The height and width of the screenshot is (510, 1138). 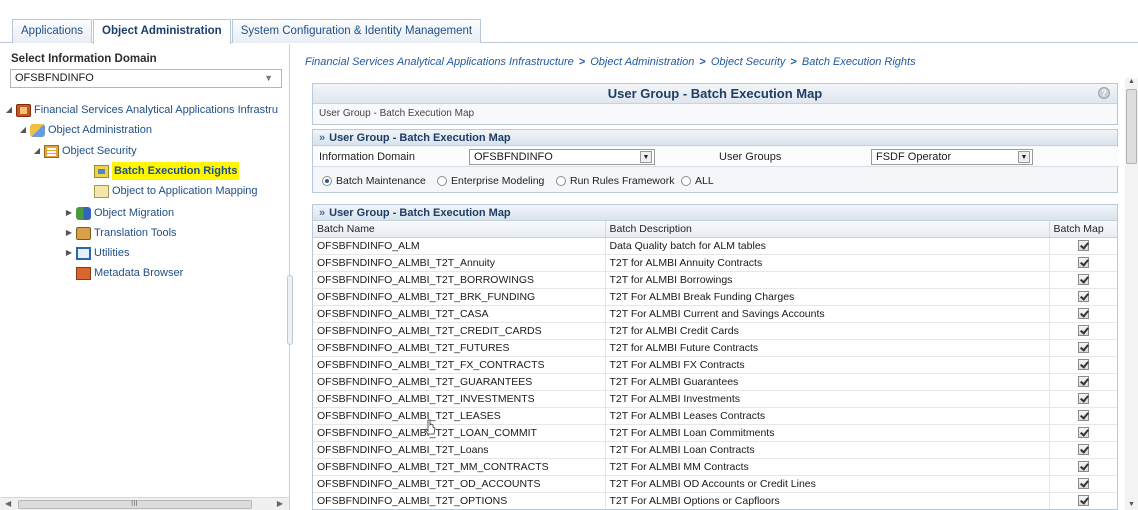 I want to click on breadcrumb-item: Batch Execution Rights, so click(x=859, y=62).